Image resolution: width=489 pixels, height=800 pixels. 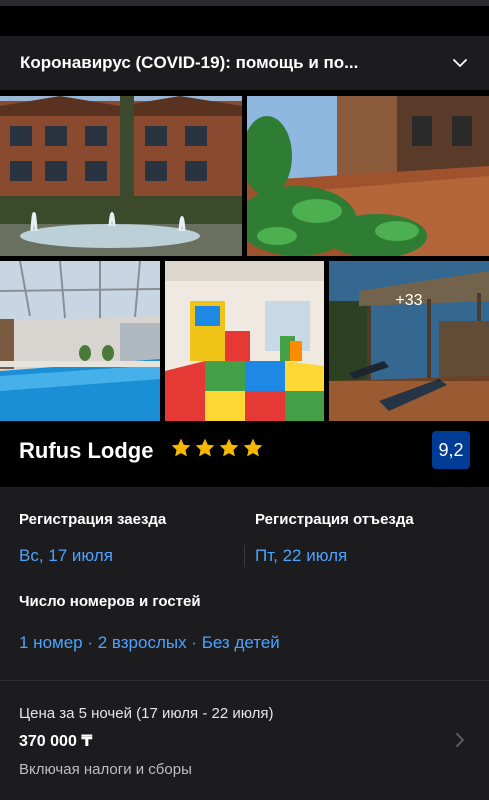 What do you see at coordinates (80, 341) in the screenshot?
I see `hotel-photo-pool` at bounding box center [80, 341].